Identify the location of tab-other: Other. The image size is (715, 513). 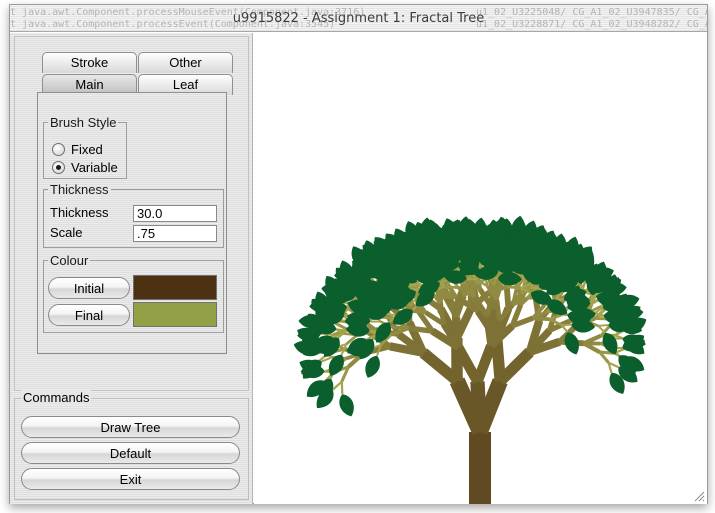
(185, 62).